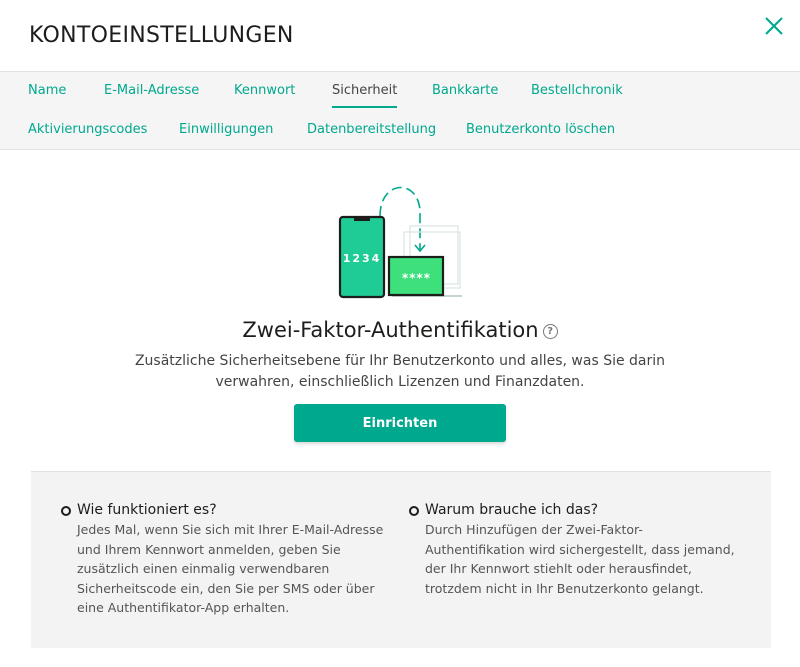 Image resolution: width=800 pixels, height=667 pixels. What do you see at coordinates (416, 278) in the screenshot?
I see `monitor-code: ****` at bounding box center [416, 278].